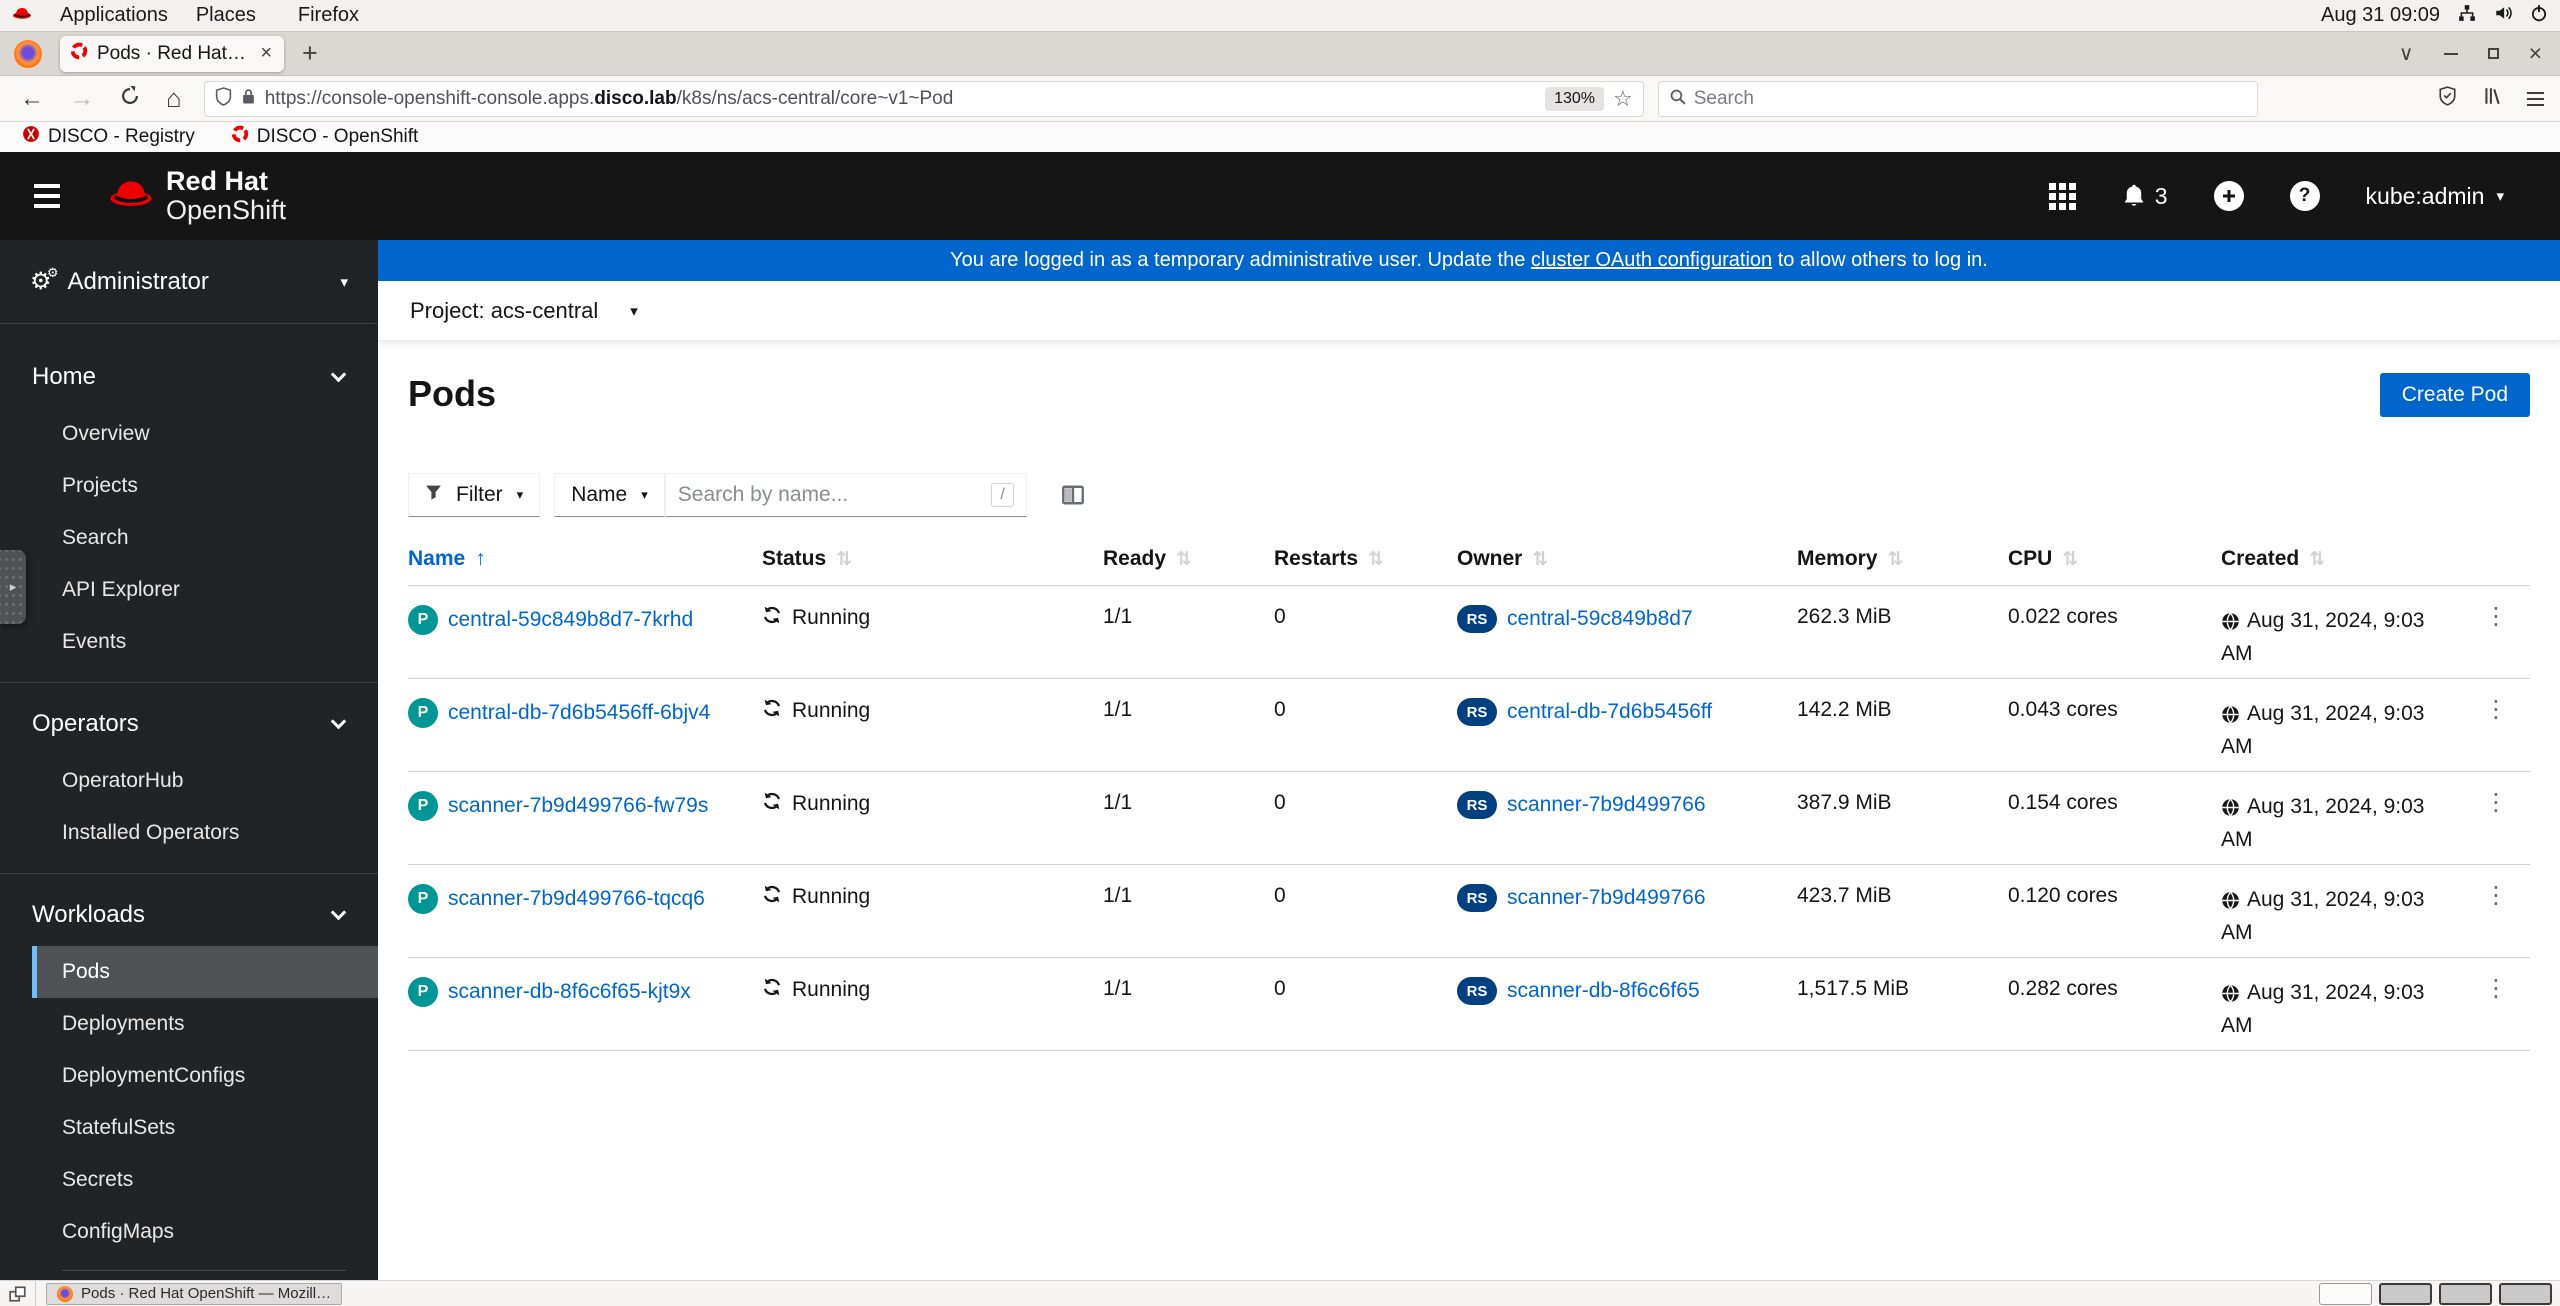 The image size is (2560, 1306). Describe the element at coordinates (1574, 98) in the screenshot. I see `zoom-level-badge: 130%` at that location.